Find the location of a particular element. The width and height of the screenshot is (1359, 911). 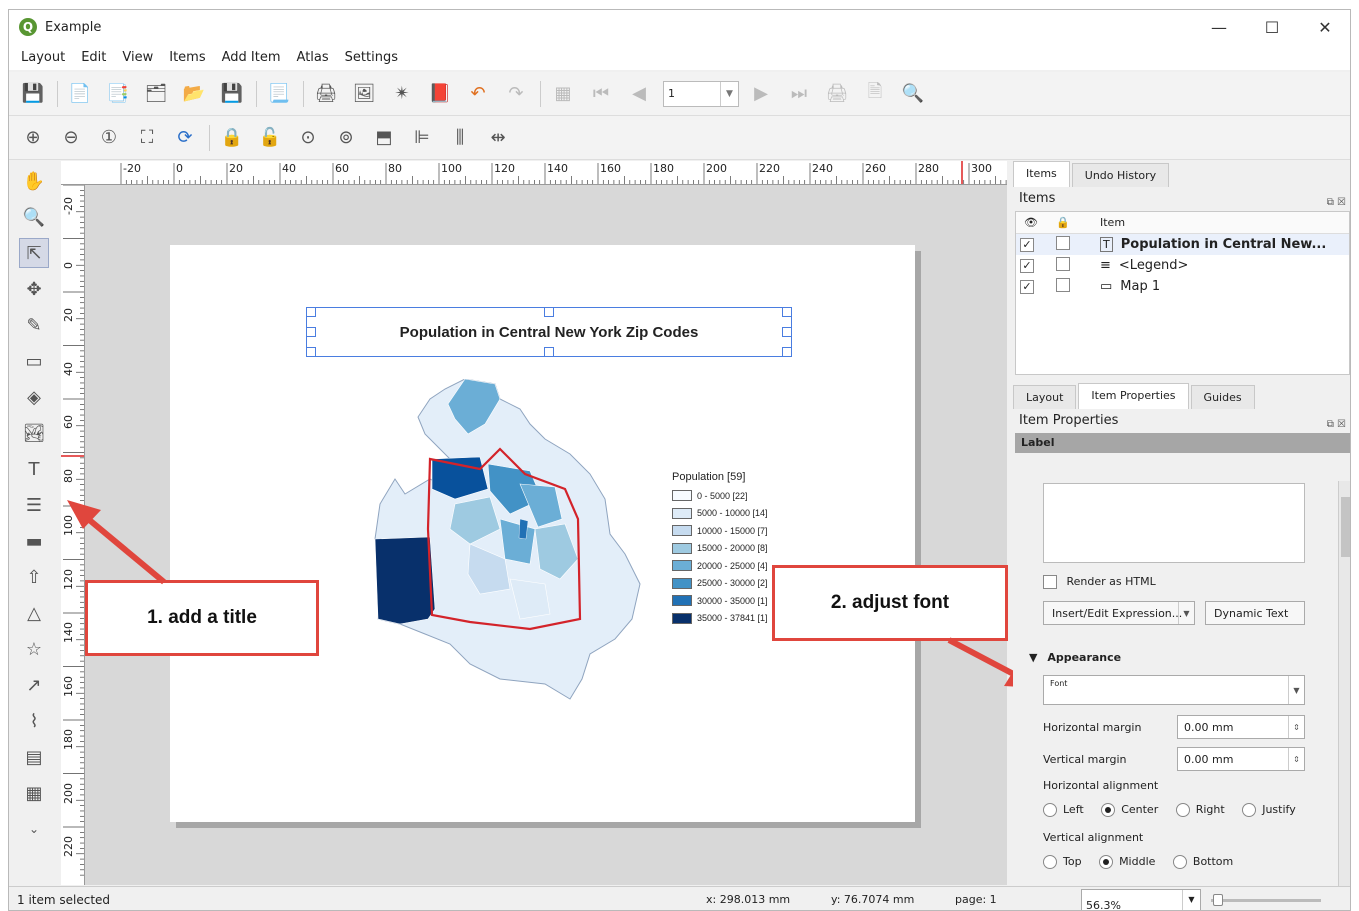

appearance-group-header: ▼ Appearance is located at coordinates (1075, 657).